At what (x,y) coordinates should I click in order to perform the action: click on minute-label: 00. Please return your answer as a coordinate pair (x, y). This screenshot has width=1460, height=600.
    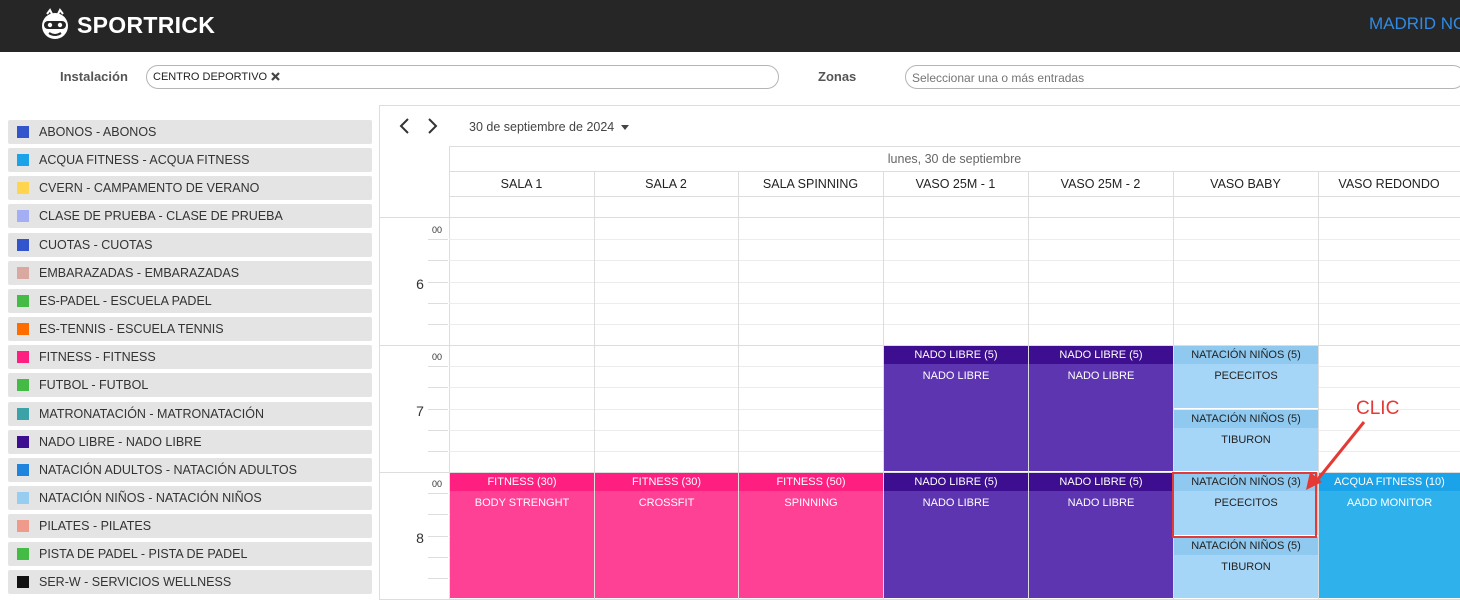
    Looking at the image, I should click on (437, 484).